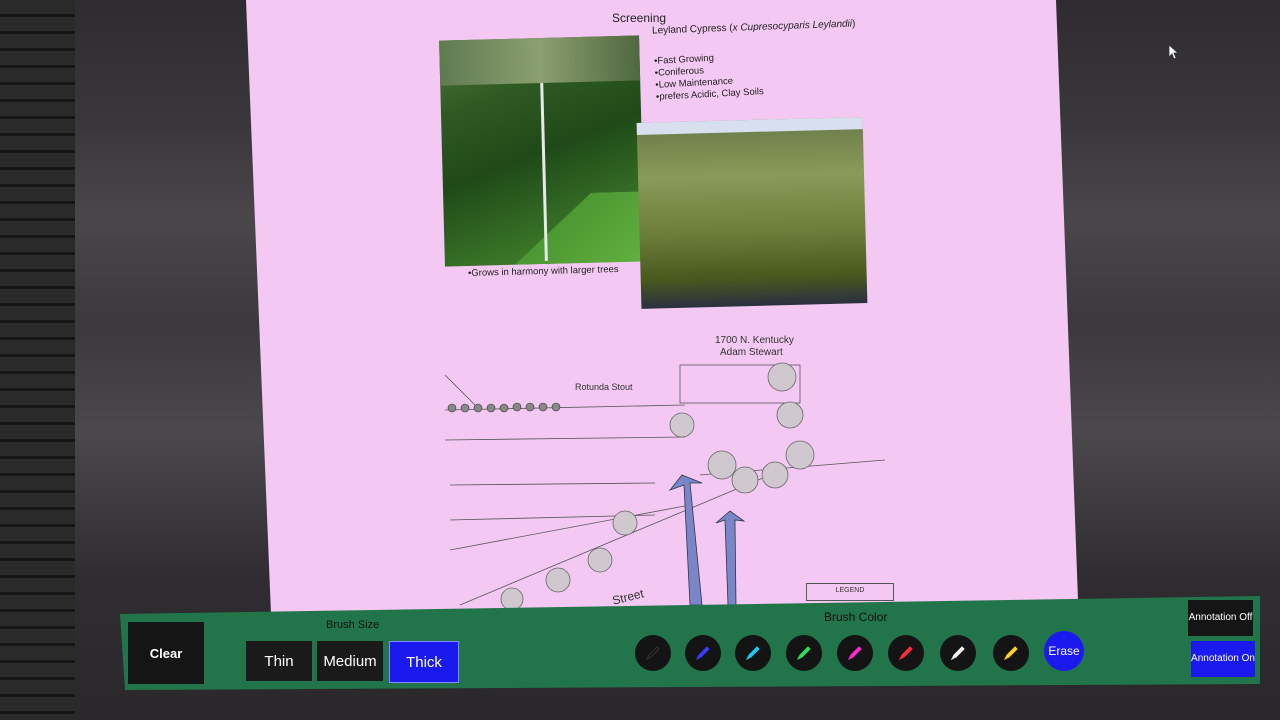 The width and height of the screenshot is (1280, 720). Describe the element at coordinates (752, 213) in the screenshot. I see `hedge-photo-wide` at that location.